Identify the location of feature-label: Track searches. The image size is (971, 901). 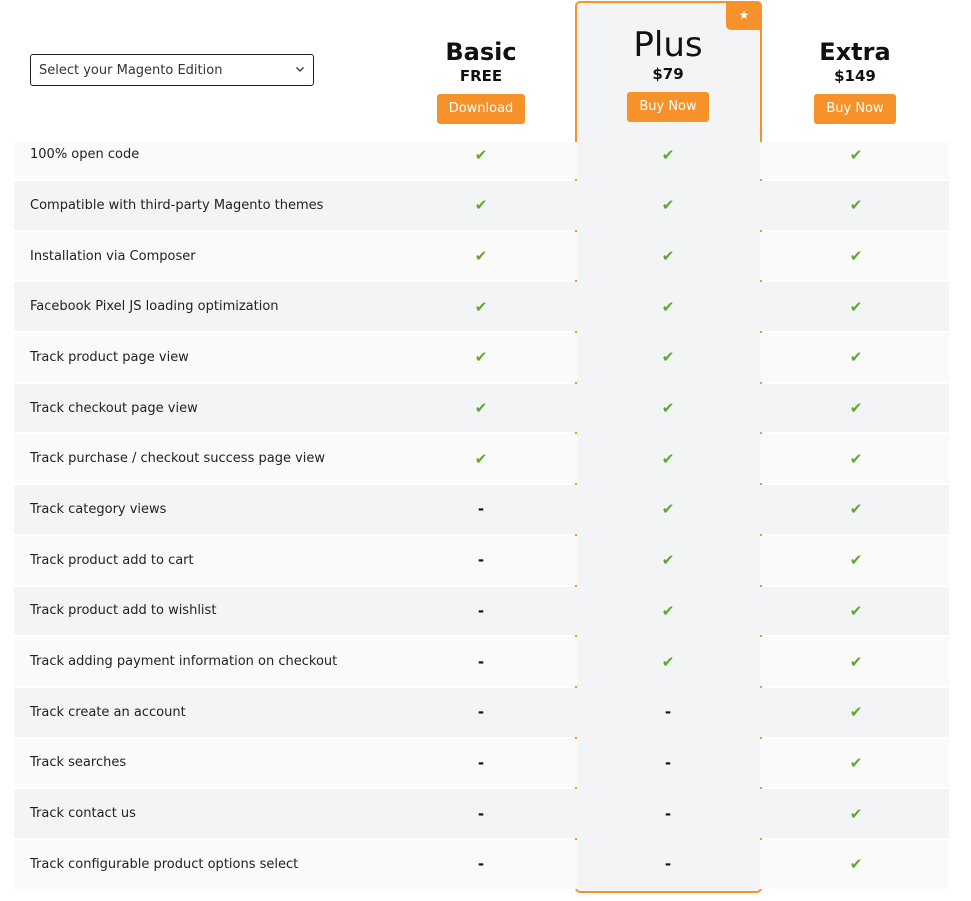
(78, 763).